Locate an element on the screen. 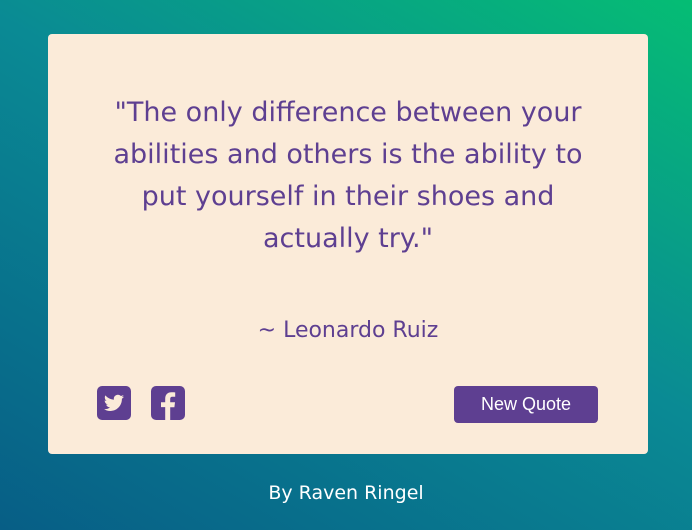 This screenshot has width=692, height=530. share-facebook-button is located at coordinates (168, 403).